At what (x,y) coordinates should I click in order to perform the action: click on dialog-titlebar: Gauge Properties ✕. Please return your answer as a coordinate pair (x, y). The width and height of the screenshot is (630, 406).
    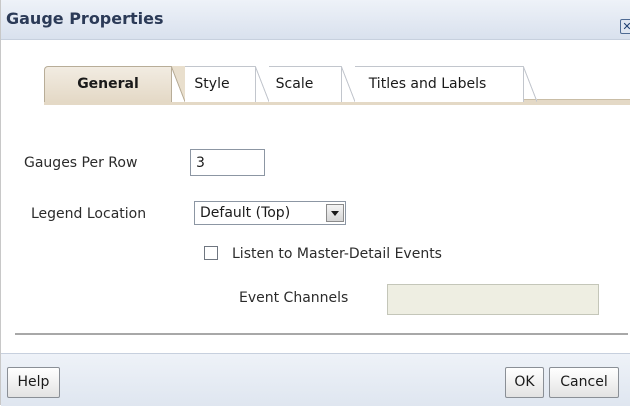
    Looking at the image, I should click on (315, 20).